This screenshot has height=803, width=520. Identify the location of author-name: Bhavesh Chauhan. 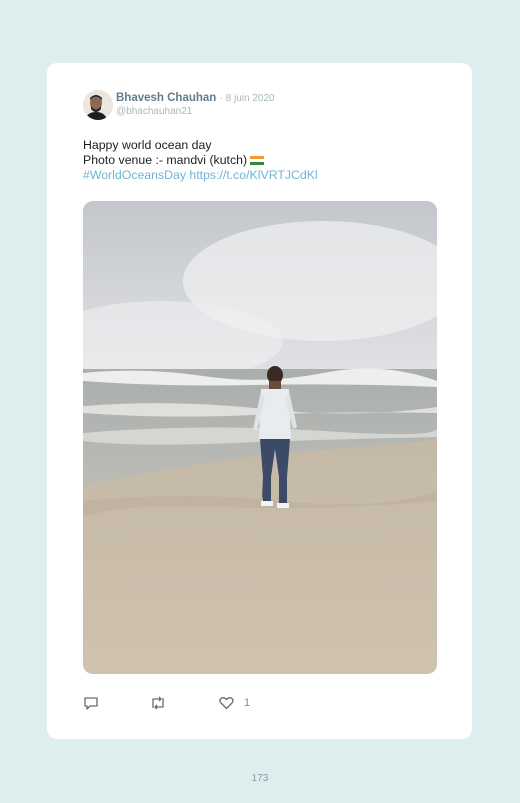
(166, 98).